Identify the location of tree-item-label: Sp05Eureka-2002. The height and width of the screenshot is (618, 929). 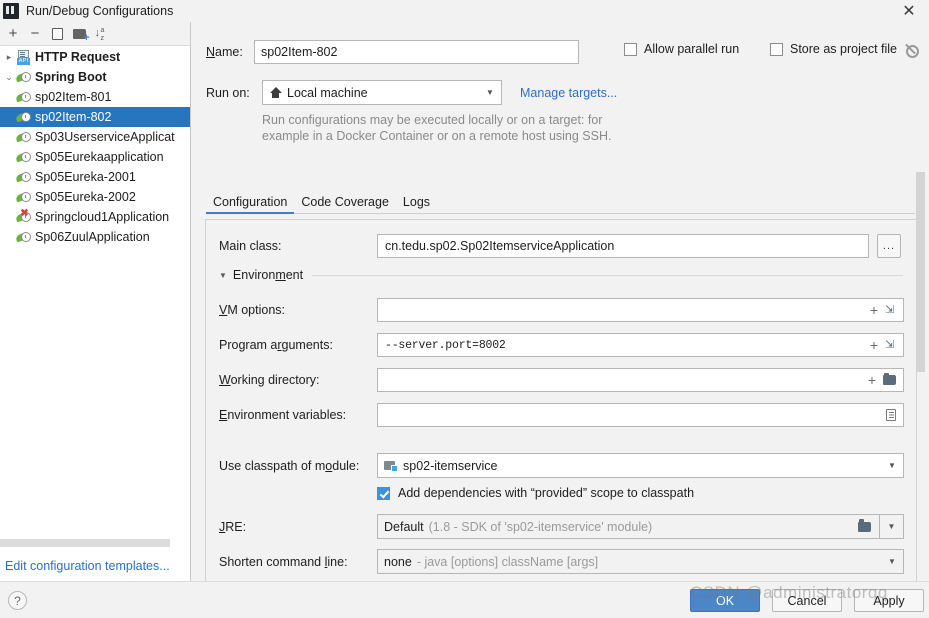
(85, 197).